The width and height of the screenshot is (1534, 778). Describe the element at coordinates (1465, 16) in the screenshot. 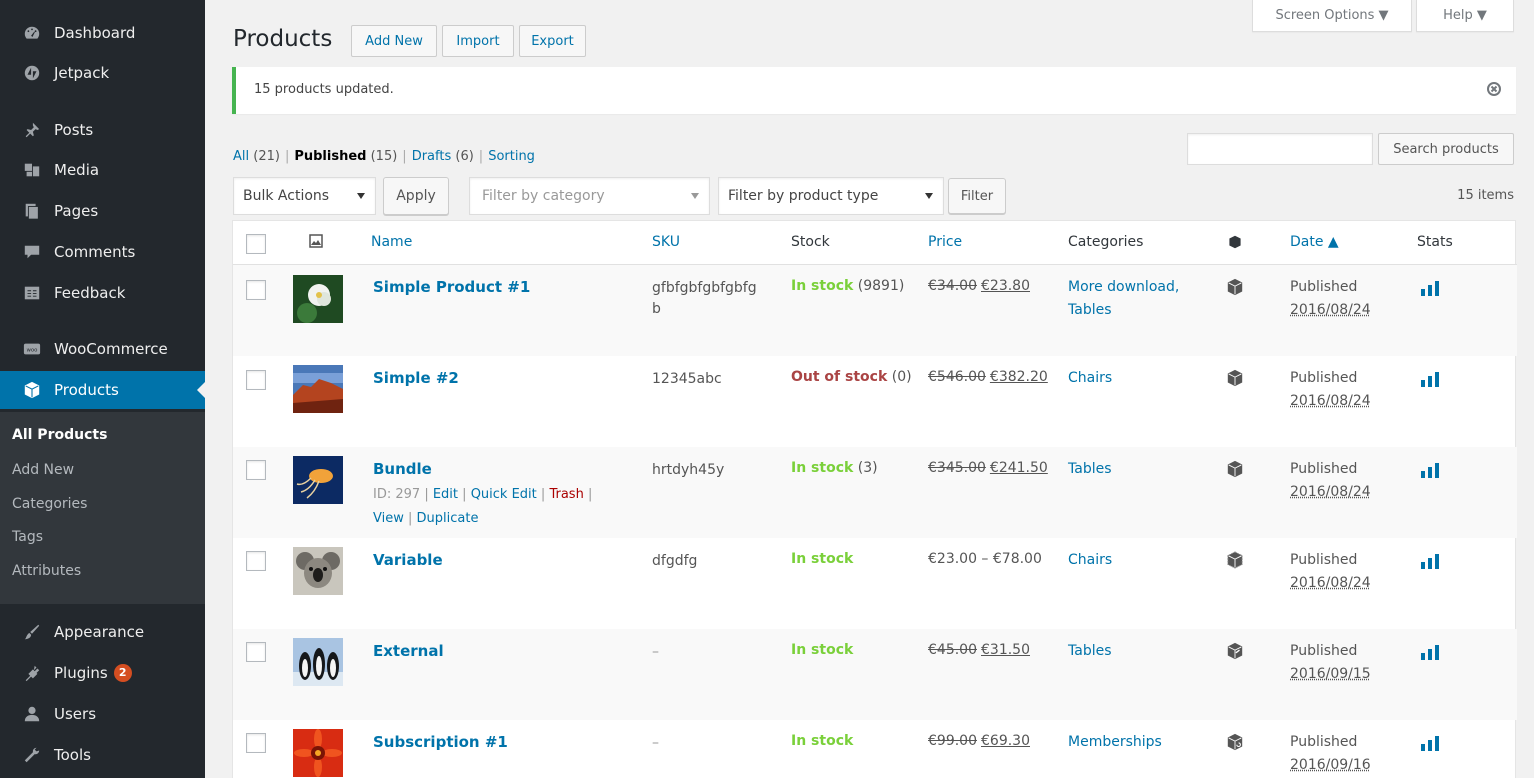

I see `help-tab: Help ▼` at that location.